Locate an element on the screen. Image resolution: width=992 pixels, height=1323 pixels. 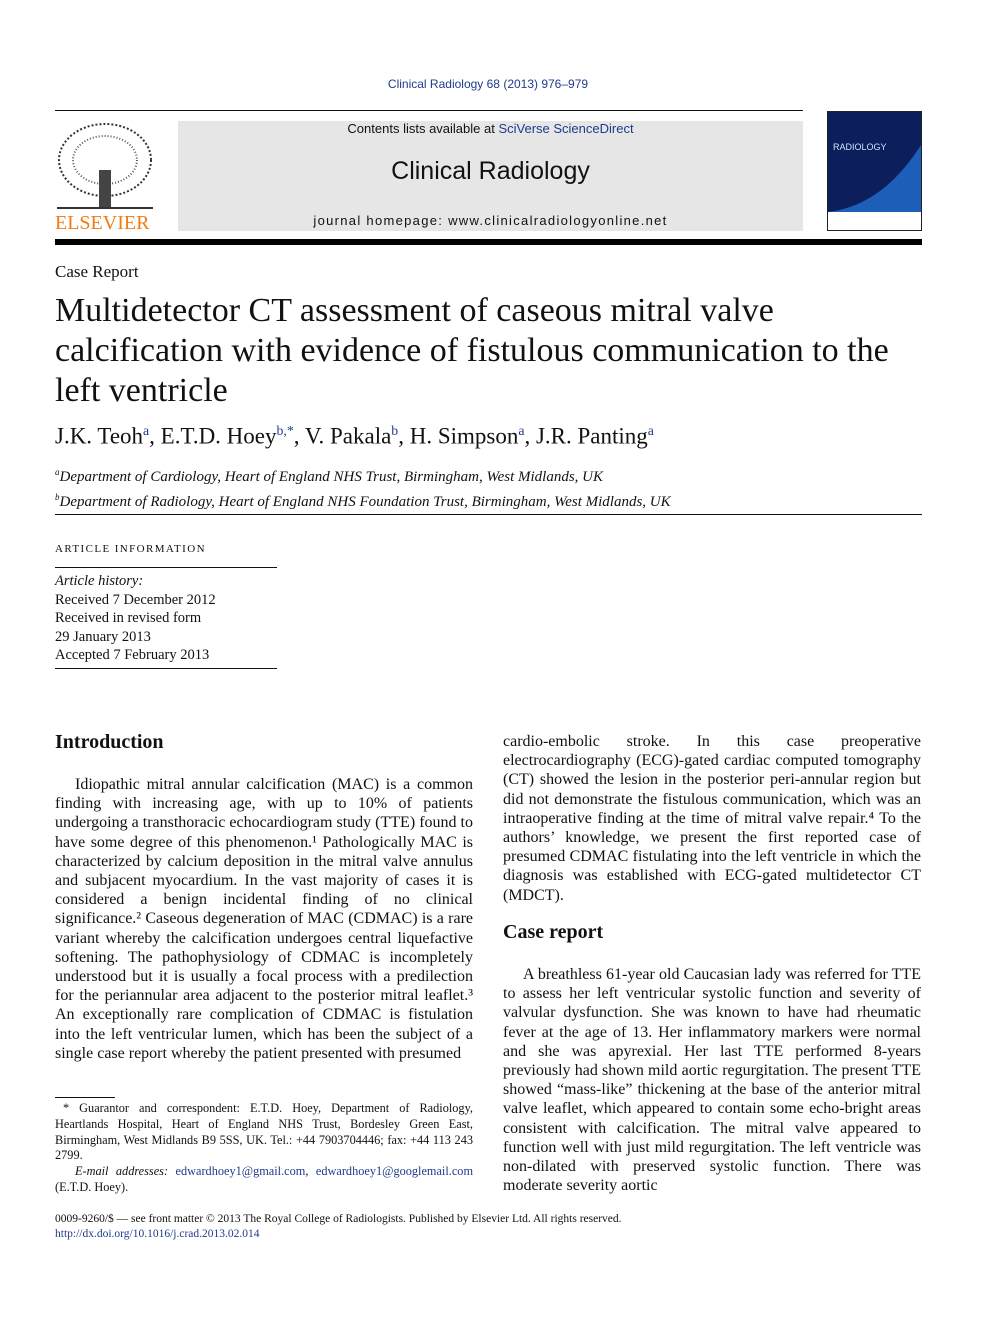
journal-title: Clinical Radiology is located at coordinates (490, 171).